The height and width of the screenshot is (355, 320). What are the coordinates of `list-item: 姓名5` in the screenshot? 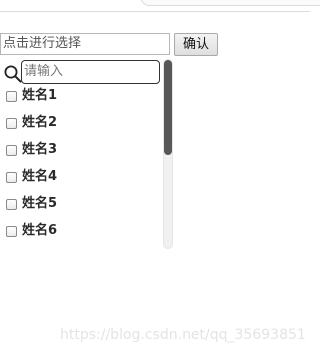 It's located at (81, 207).